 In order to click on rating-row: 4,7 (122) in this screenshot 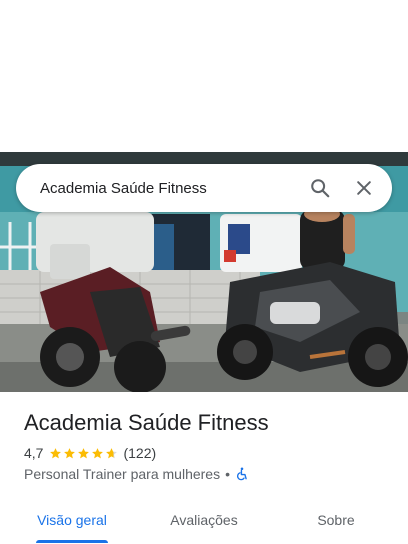, I will do `click(90, 453)`.